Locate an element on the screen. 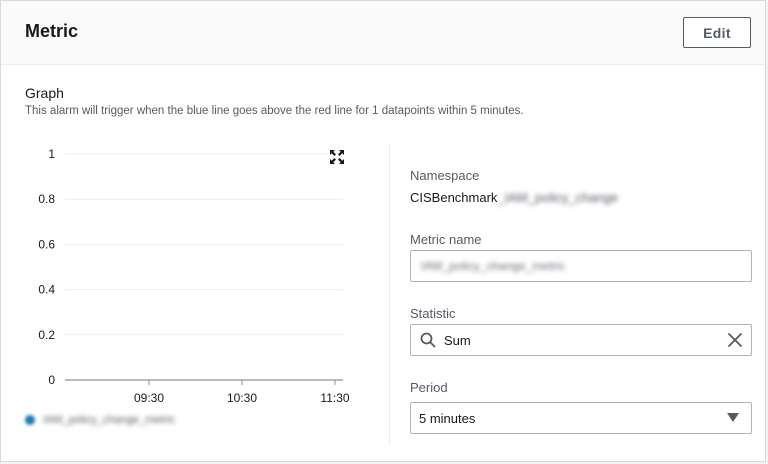 This screenshot has height=464, width=768. namespace-prefix: CISBenchmark is located at coordinates (454, 197).